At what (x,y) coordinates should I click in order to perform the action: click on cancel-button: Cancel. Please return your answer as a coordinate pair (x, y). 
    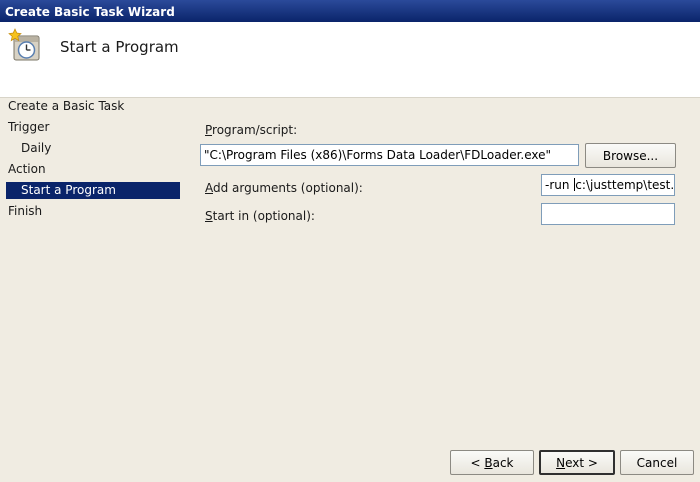
    Looking at the image, I should click on (657, 462).